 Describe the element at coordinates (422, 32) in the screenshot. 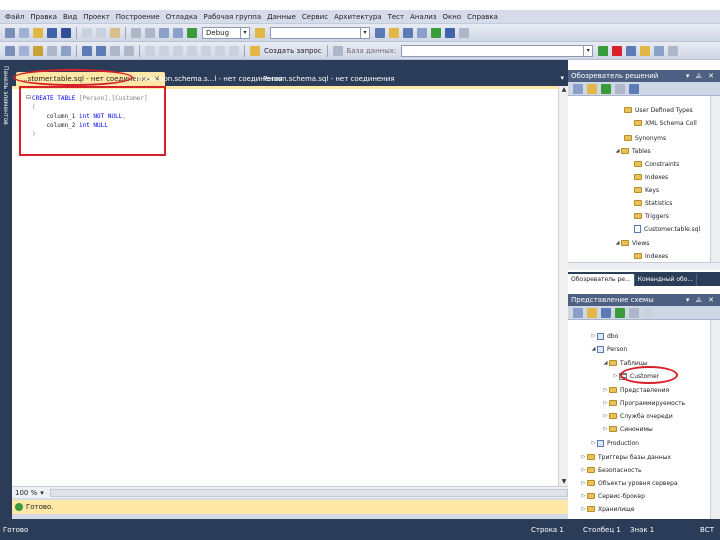

I see `object-browser-icon` at that location.